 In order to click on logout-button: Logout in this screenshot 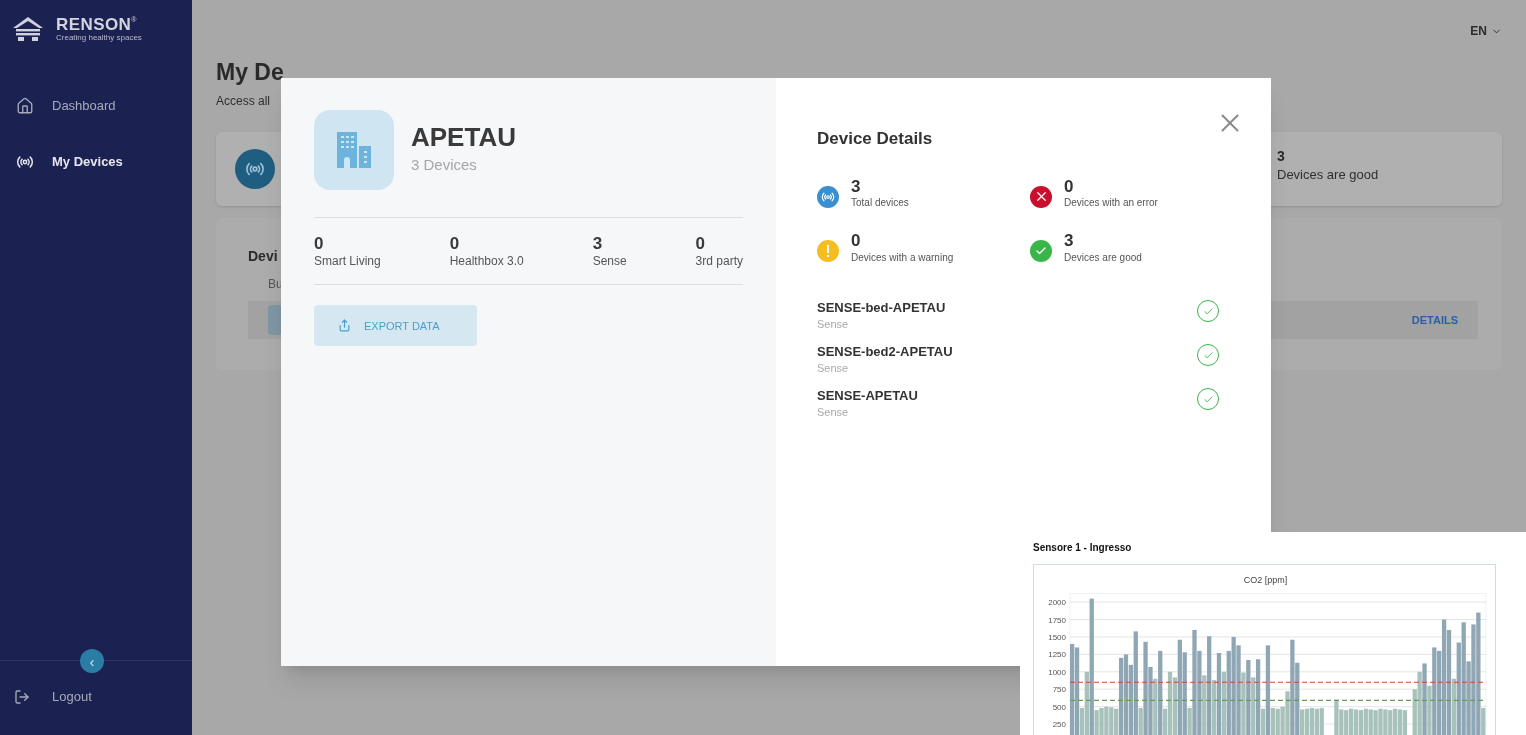, I will do `click(96, 697)`.